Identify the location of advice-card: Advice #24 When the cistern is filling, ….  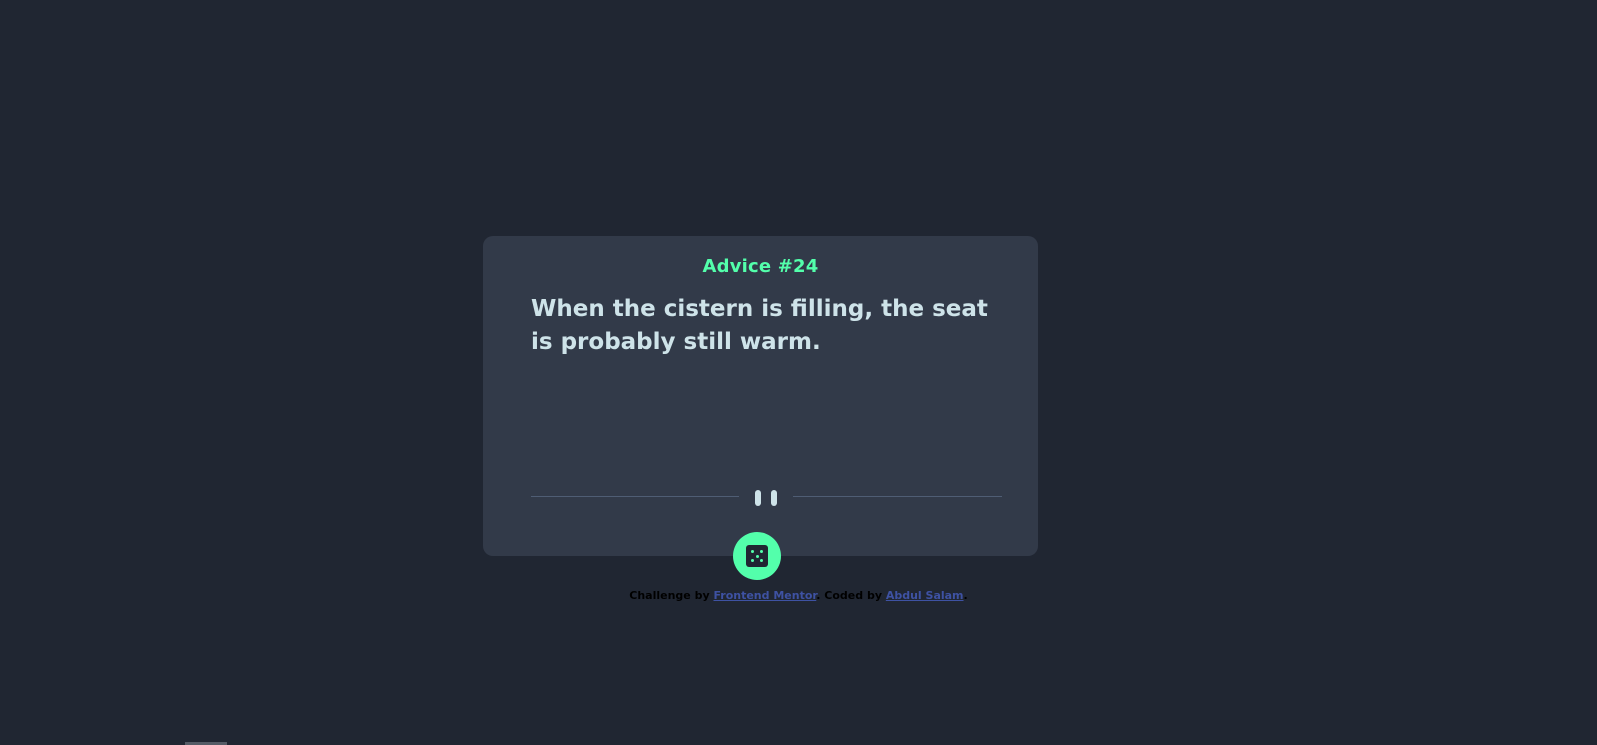
(760, 396).